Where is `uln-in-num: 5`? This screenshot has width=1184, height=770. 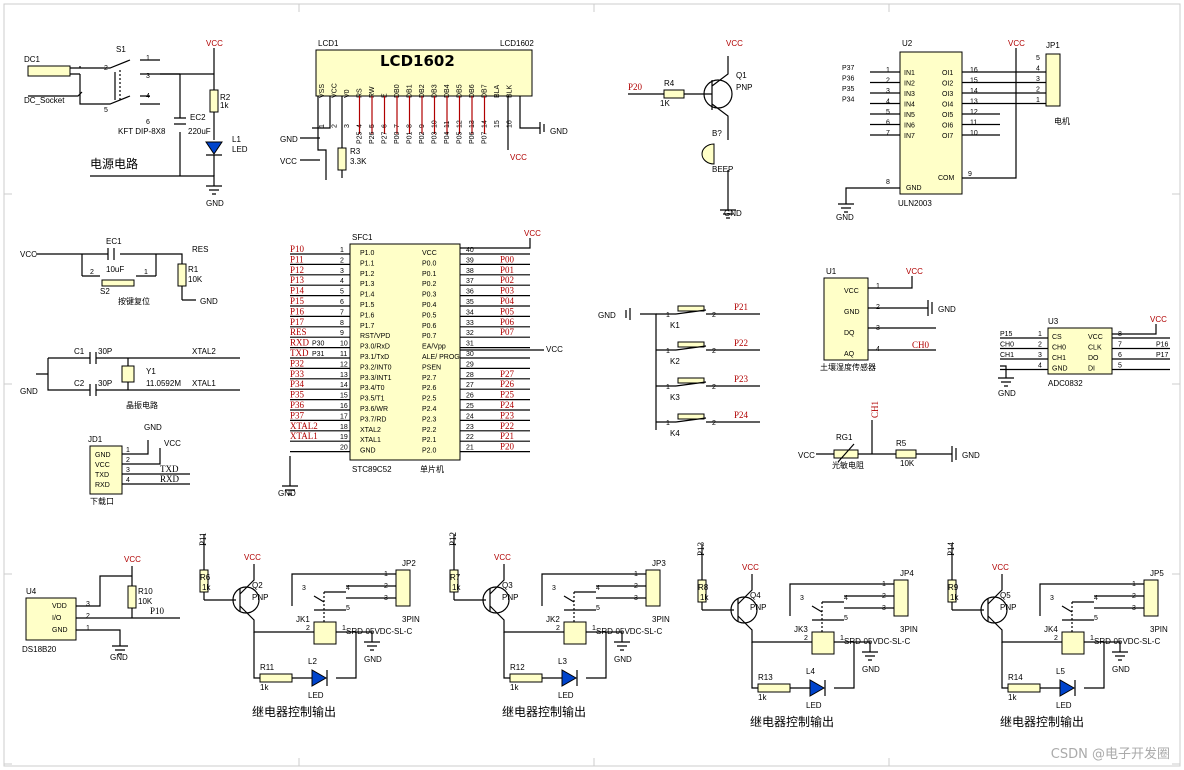 uln-in-num: 5 is located at coordinates (888, 112).